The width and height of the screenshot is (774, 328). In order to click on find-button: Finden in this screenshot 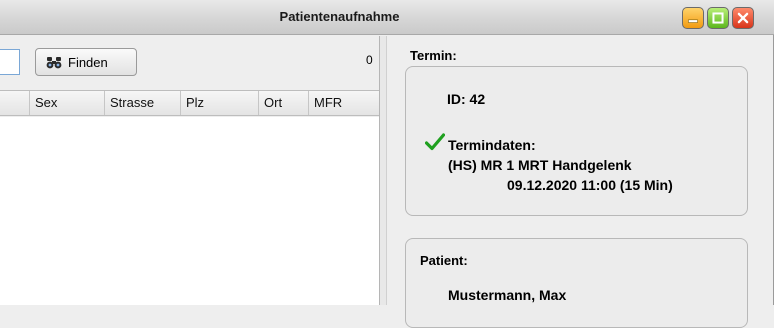, I will do `click(86, 62)`.